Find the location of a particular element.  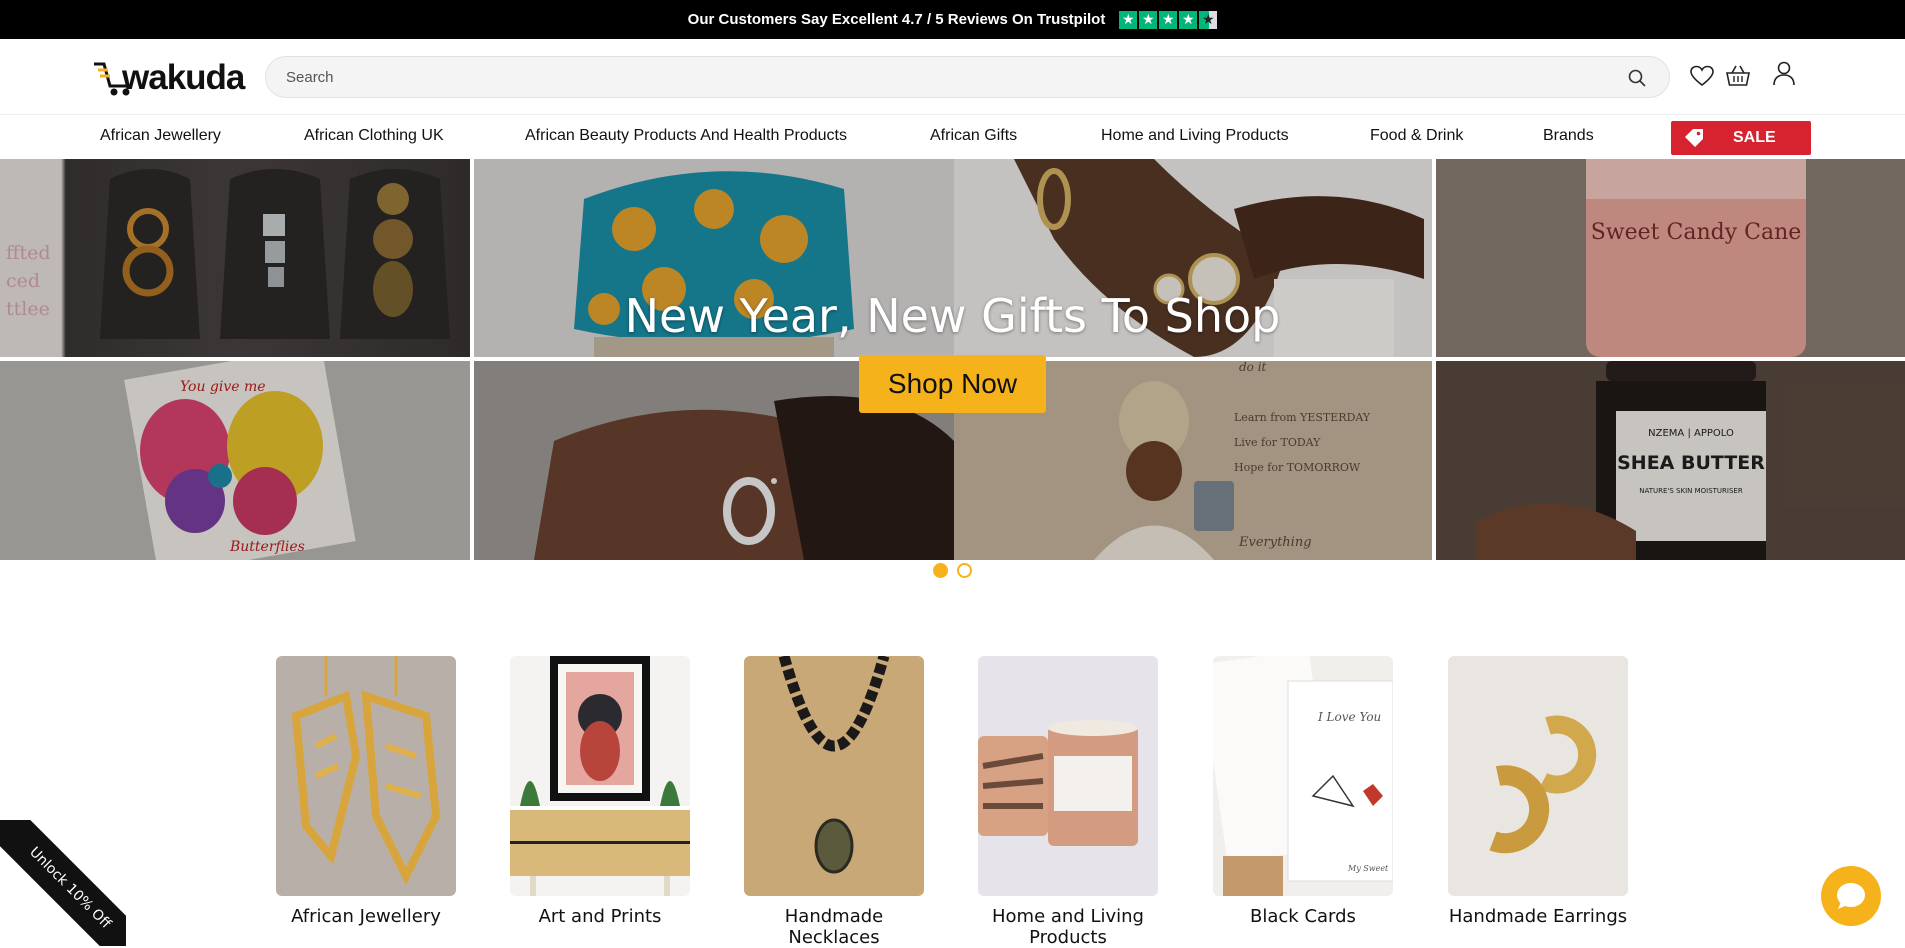

chat-button is located at coordinates (1851, 896).